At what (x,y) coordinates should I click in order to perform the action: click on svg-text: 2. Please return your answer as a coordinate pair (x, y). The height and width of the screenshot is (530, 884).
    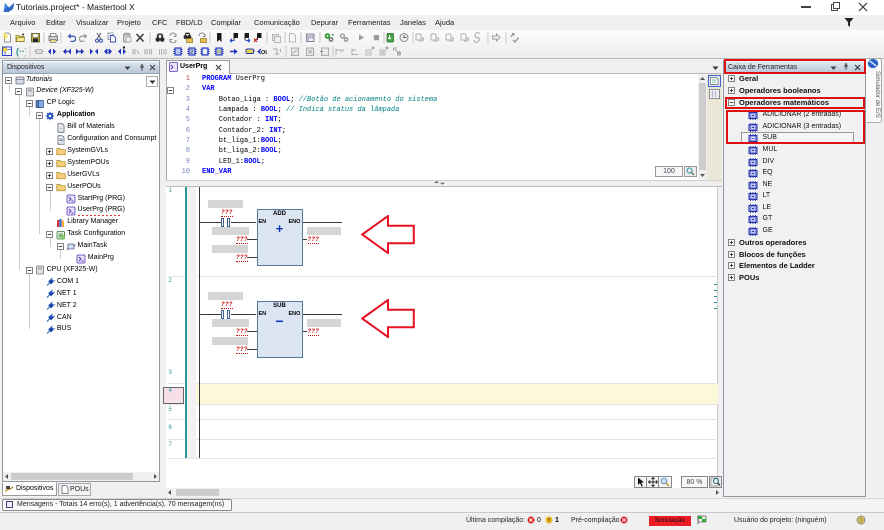
    Looking at the image, I should click on (191, 53).